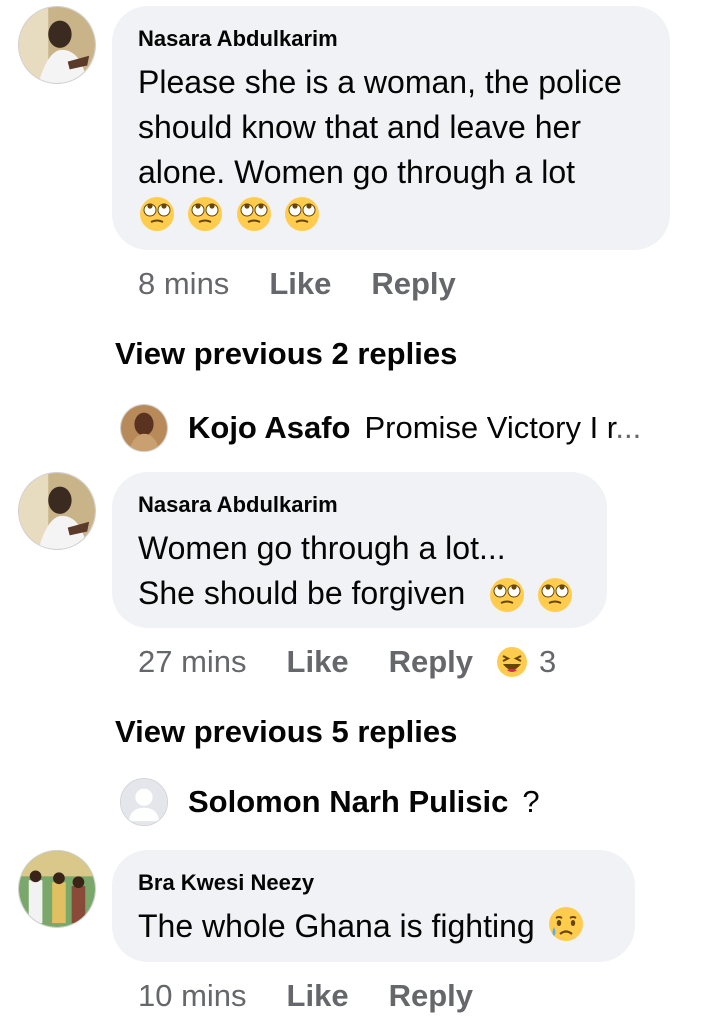 The width and height of the screenshot is (720, 1036). Describe the element at coordinates (512, 662) in the screenshot. I see `haha-reaction-icon` at that location.